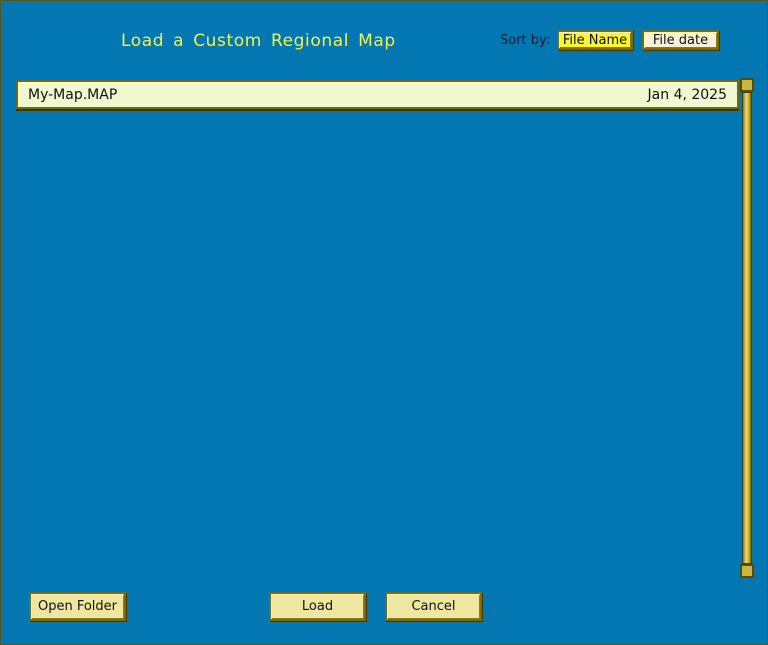 The width and height of the screenshot is (768, 645). What do you see at coordinates (377, 94) in the screenshot?
I see `file-list-item: My-Map.MAP Jan 4, 2025` at bounding box center [377, 94].